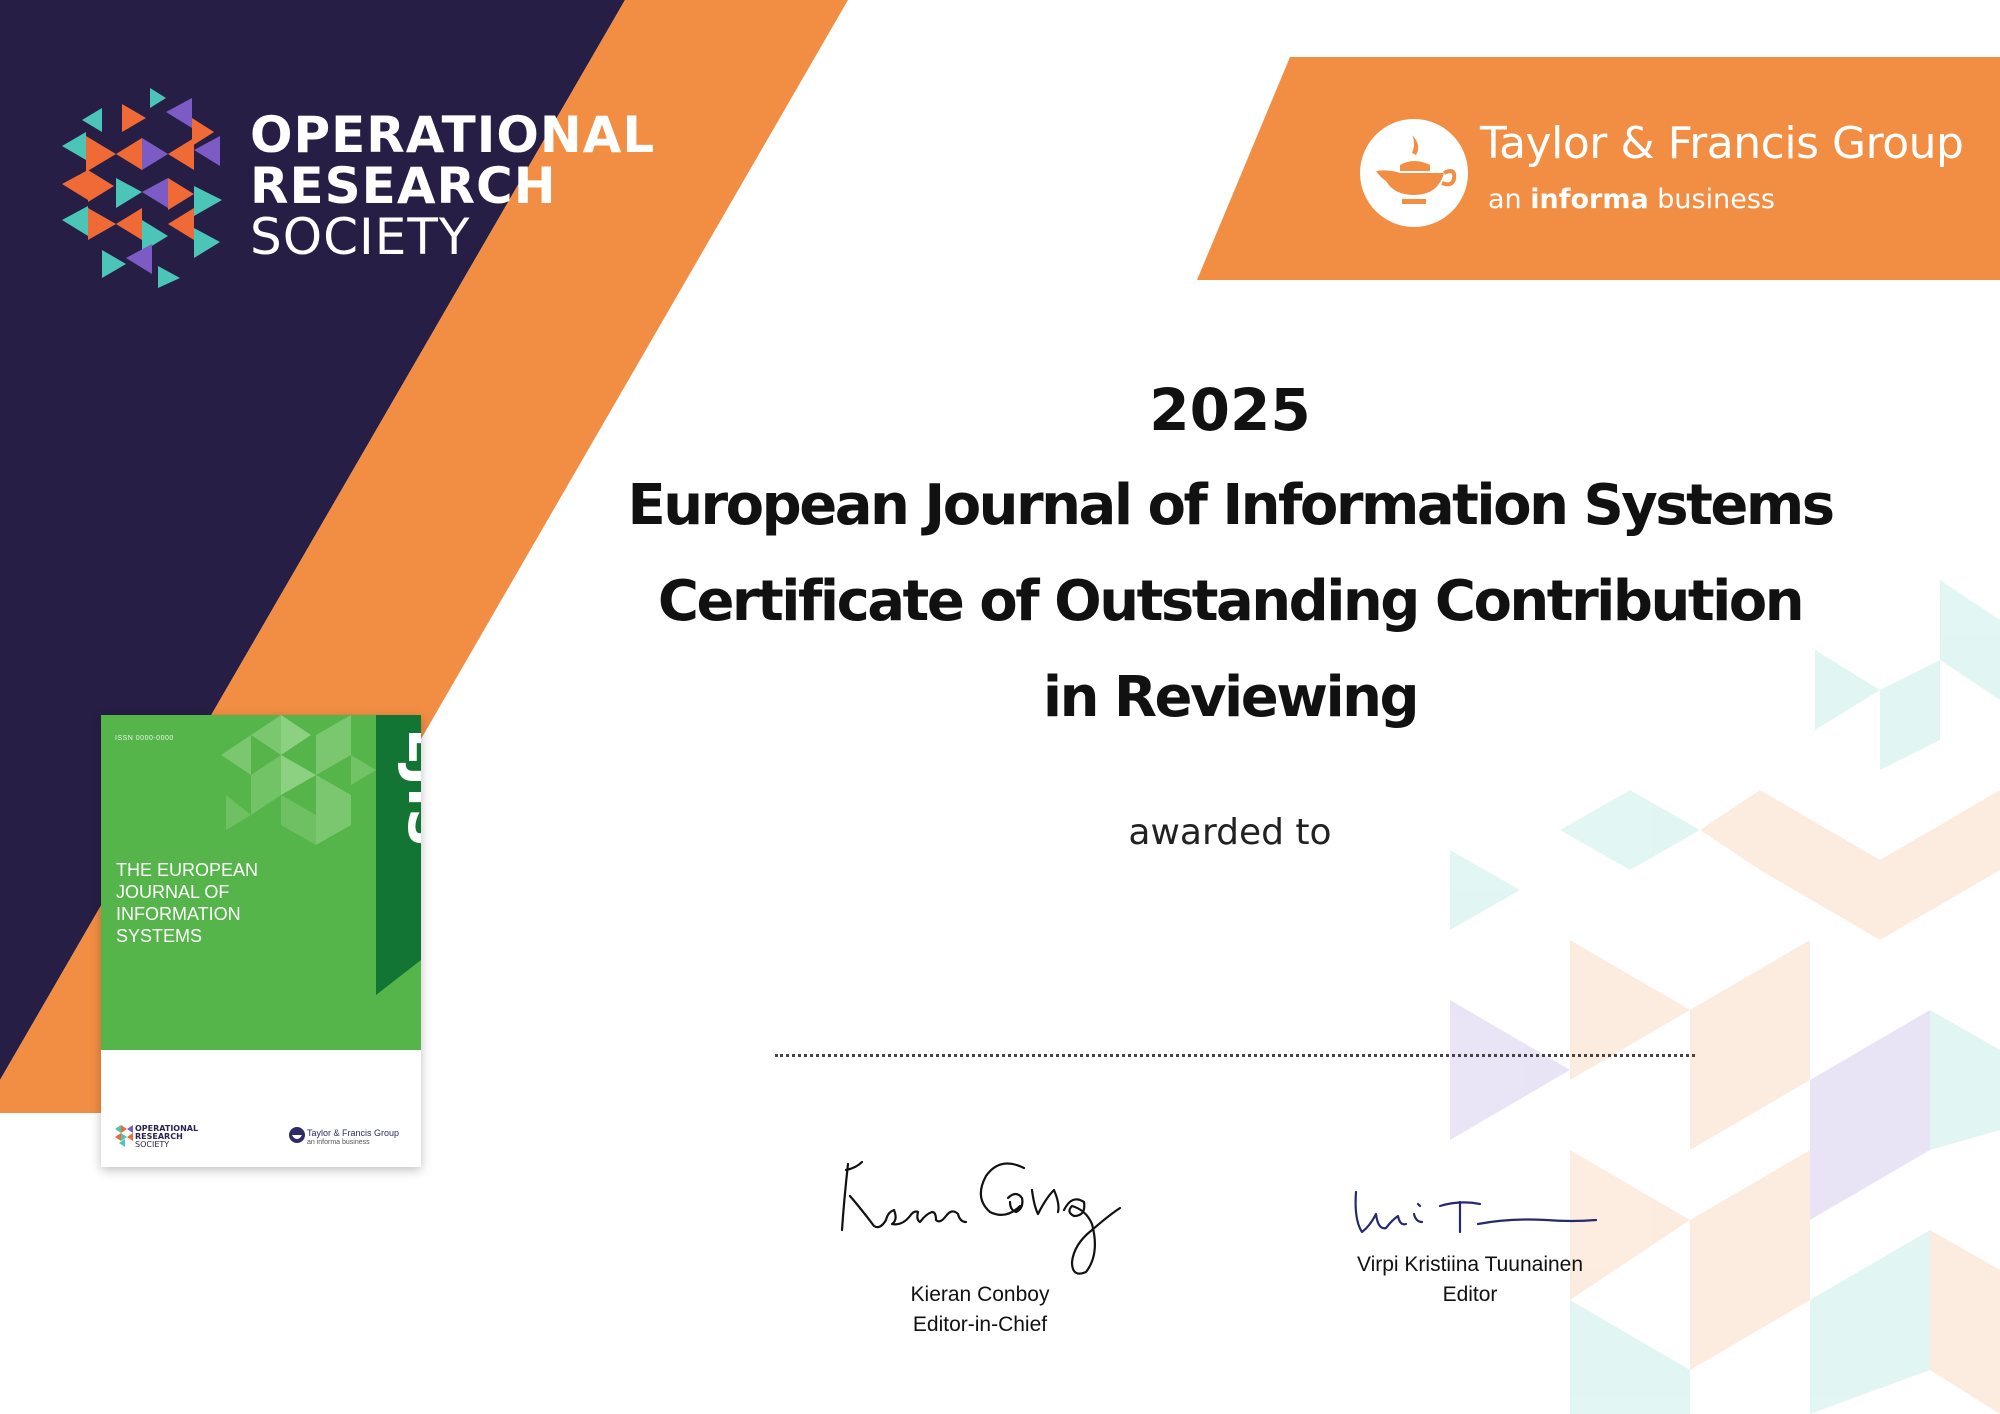 The height and width of the screenshot is (1414, 2000). I want to click on ors-logo: OPERATIONAL RESEARCH SOCIETY, so click(372, 188).